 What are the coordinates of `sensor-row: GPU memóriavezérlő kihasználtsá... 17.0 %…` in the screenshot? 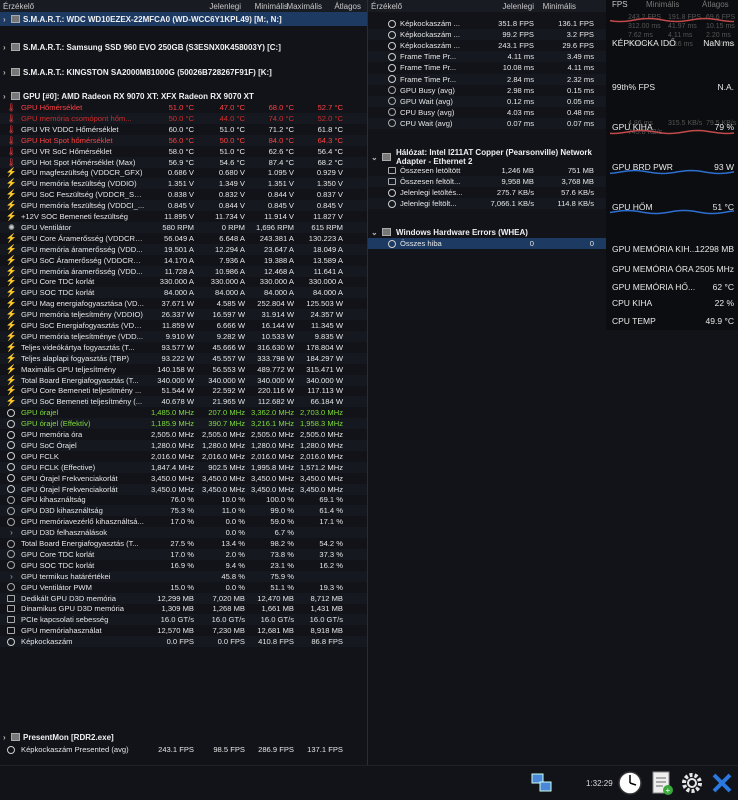 It's located at (183, 521).